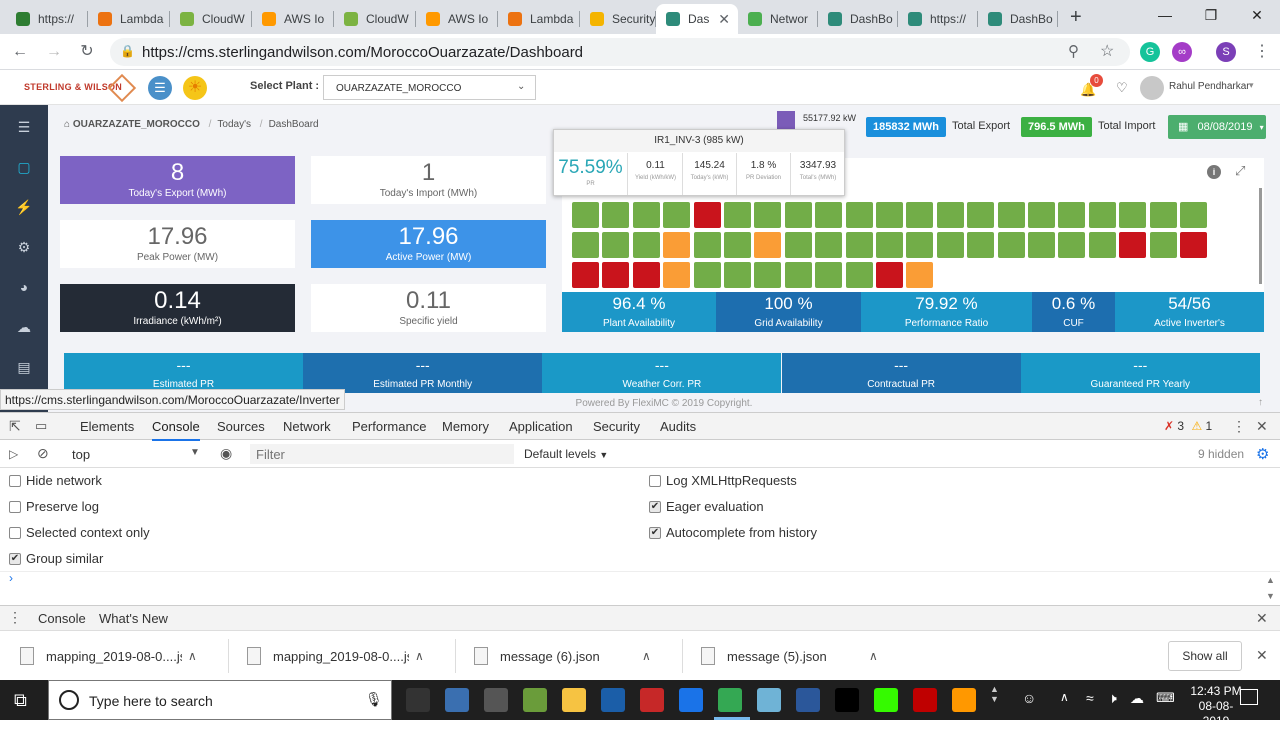 This screenshot has height=729, width=1280. I want to click on sidebar-monitor-icon: ▢, so click(24, 167).